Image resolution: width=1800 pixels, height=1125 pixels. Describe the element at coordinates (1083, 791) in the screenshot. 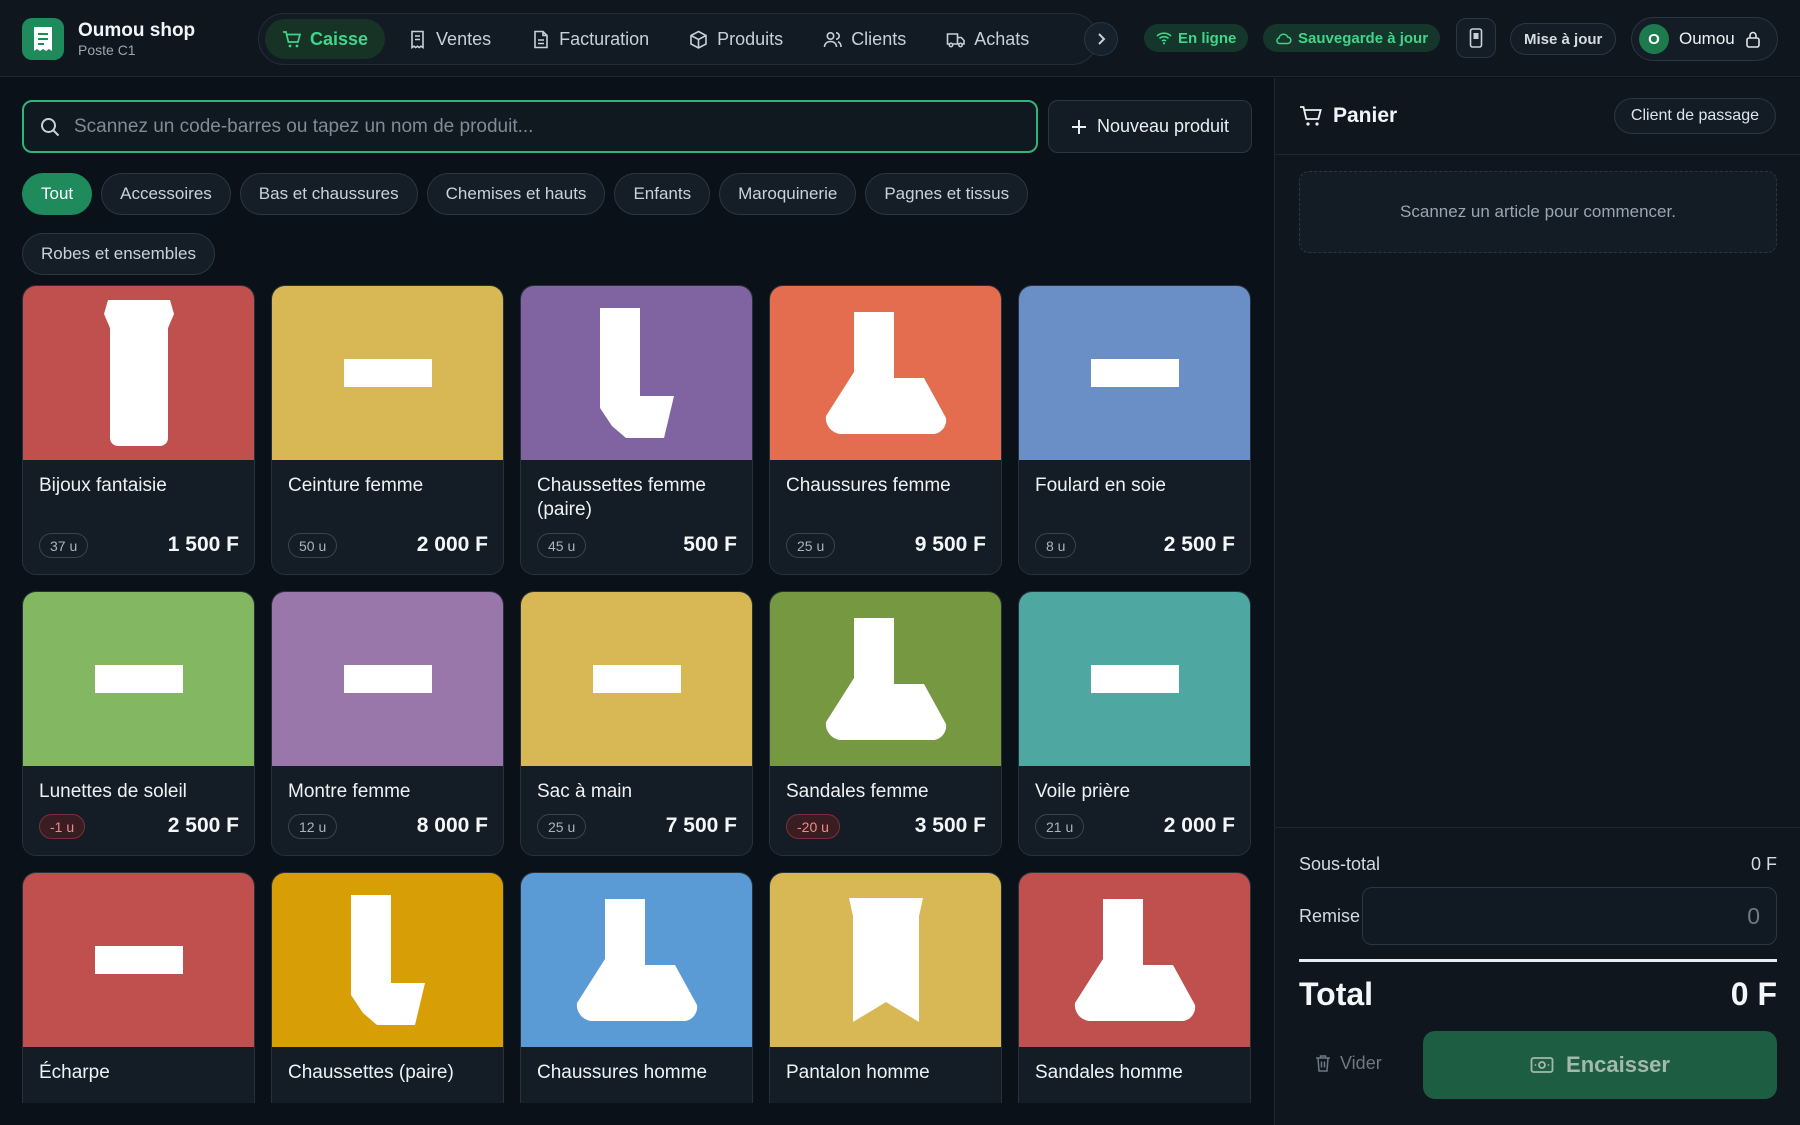

I see `product-name: Voile prière` at that location.